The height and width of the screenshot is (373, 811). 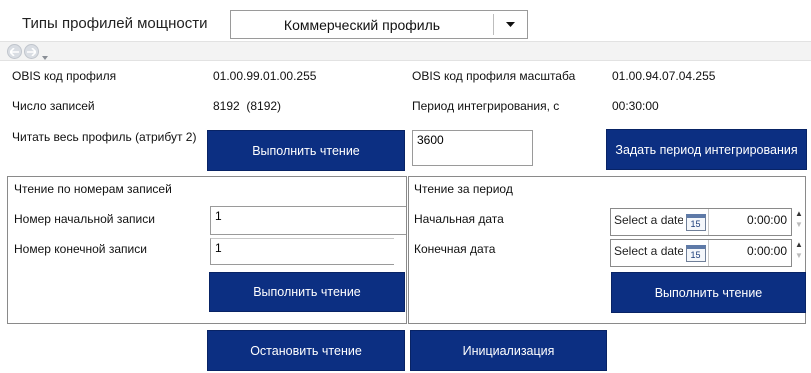 What do you see at coordinates (472, 148) in the screenshot?
I see `period-input: 3600` at bounding box center [472, 148].